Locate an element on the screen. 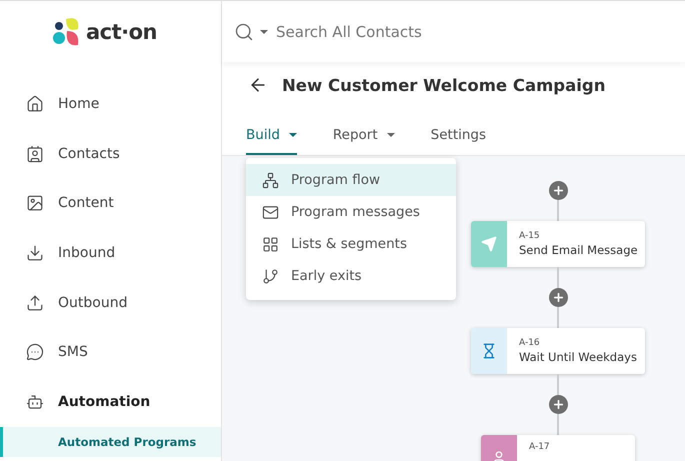 The height and width of the screenshot is (461, 685). search-icon is located at coordinates (244, 32).